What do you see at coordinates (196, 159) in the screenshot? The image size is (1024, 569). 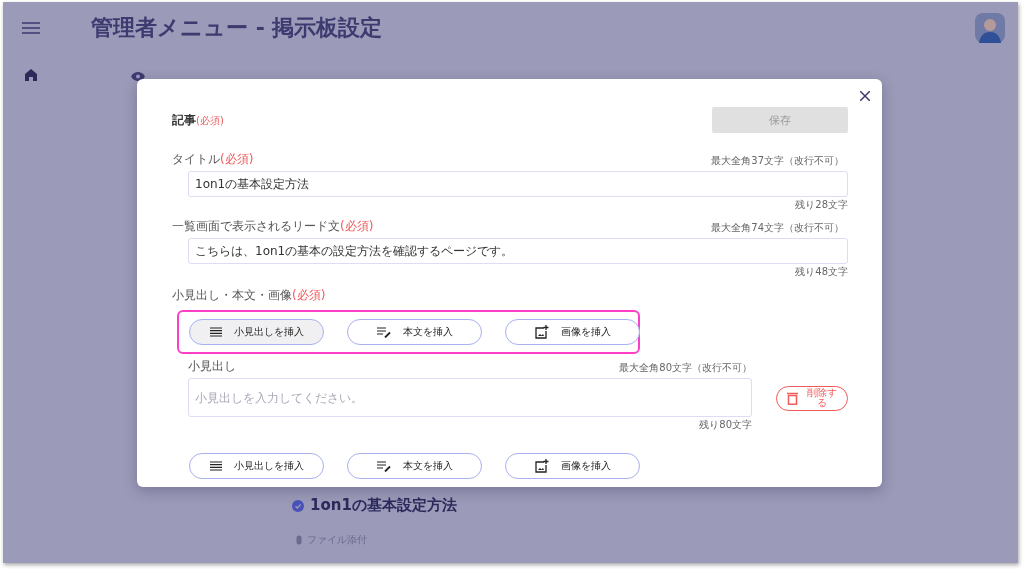 I see `field-label: タイトル` at bounding box center [196, 159].